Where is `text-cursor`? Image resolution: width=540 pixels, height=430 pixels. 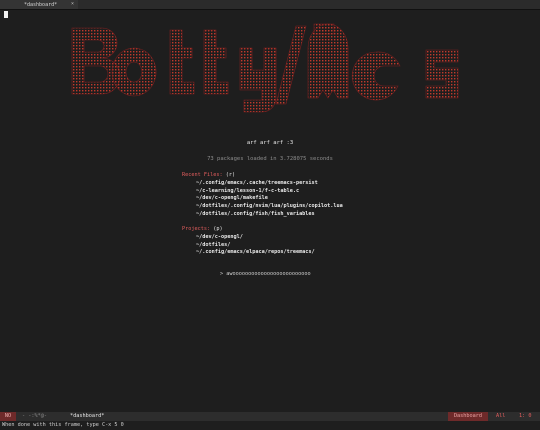
text-cursor is located at coordinates (6, 14).